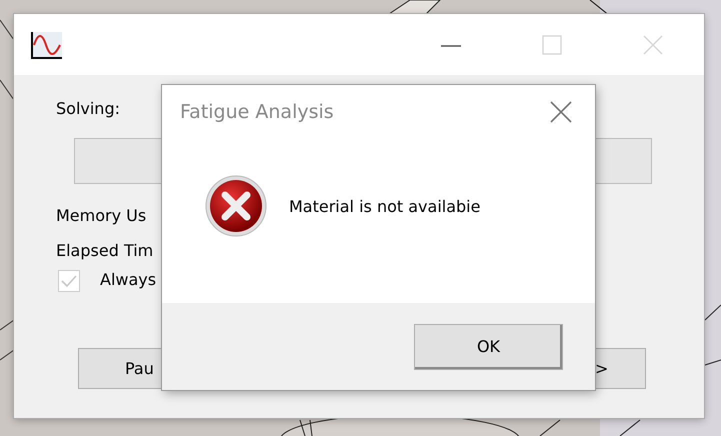 This screenshot has width=721, height=436. What do you see at coordinates (88, 108) in the screenshot?
I see `solving-label: Solving:` at bounding box center [88, 108].